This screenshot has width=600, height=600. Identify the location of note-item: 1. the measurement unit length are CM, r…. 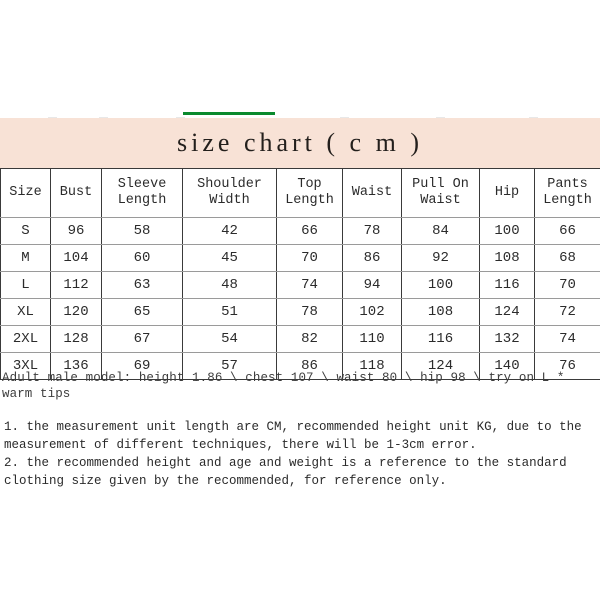
(293, 436).